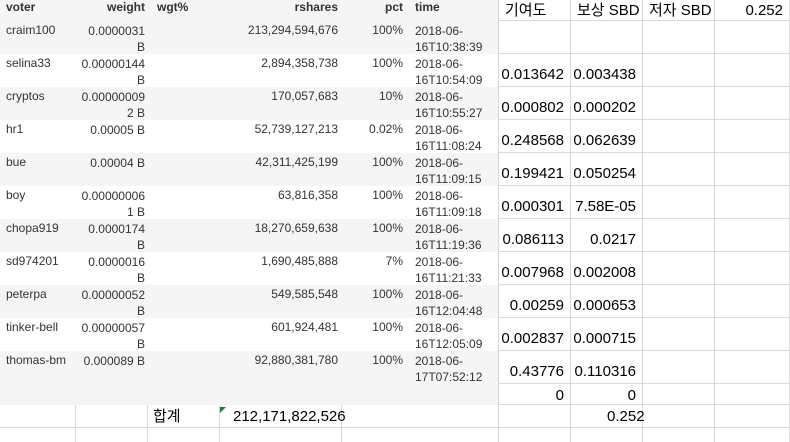  I want to click on header-time-text: time, so click(427, 7).